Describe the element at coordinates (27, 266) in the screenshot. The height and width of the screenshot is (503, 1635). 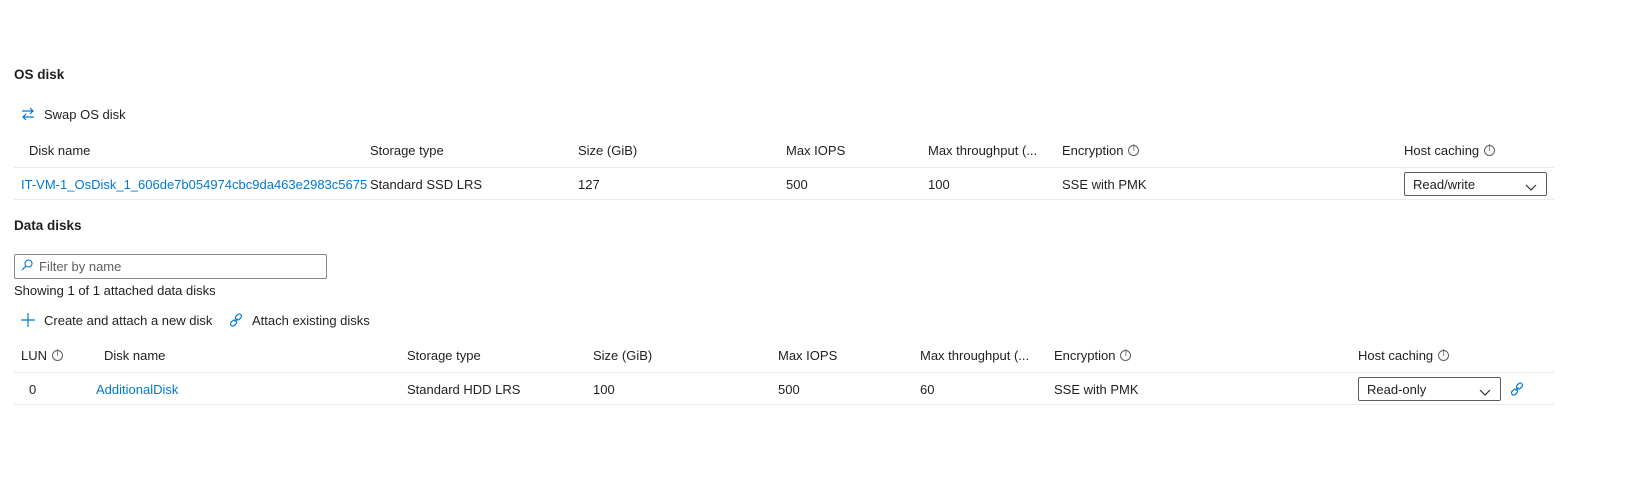
I see `search-icon` at that location.